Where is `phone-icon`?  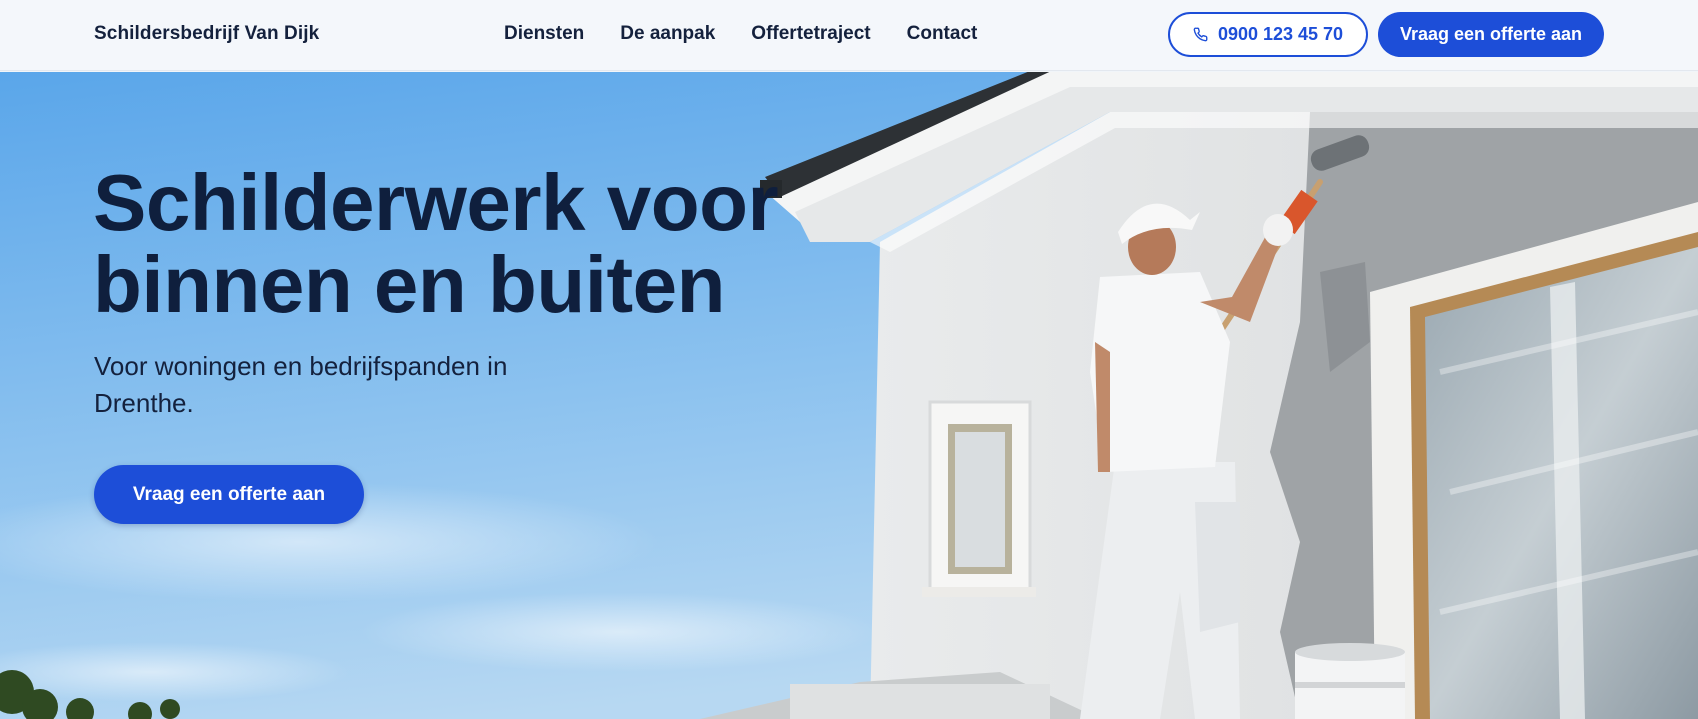 phone-icon is located at coordinates (1200, 34).